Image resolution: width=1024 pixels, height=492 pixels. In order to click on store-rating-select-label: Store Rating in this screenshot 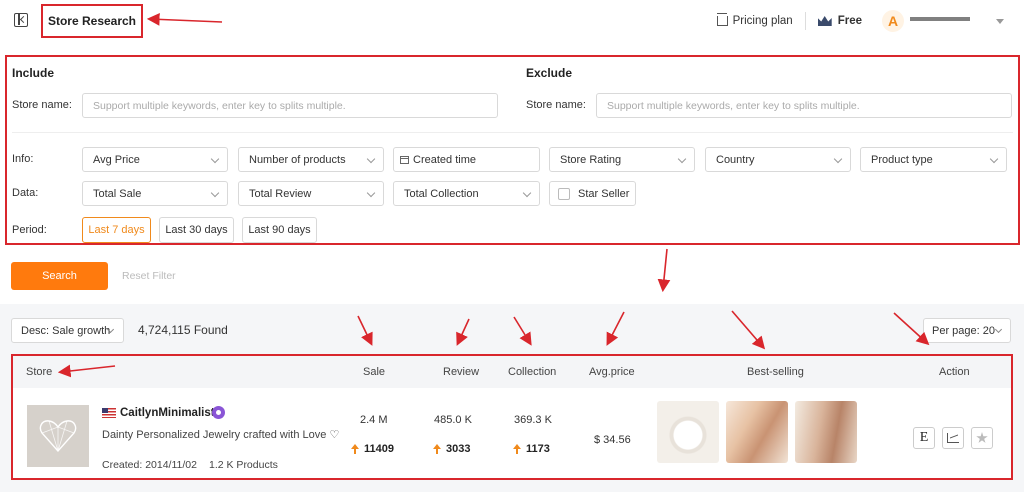, I will do `click(591, 159)`.